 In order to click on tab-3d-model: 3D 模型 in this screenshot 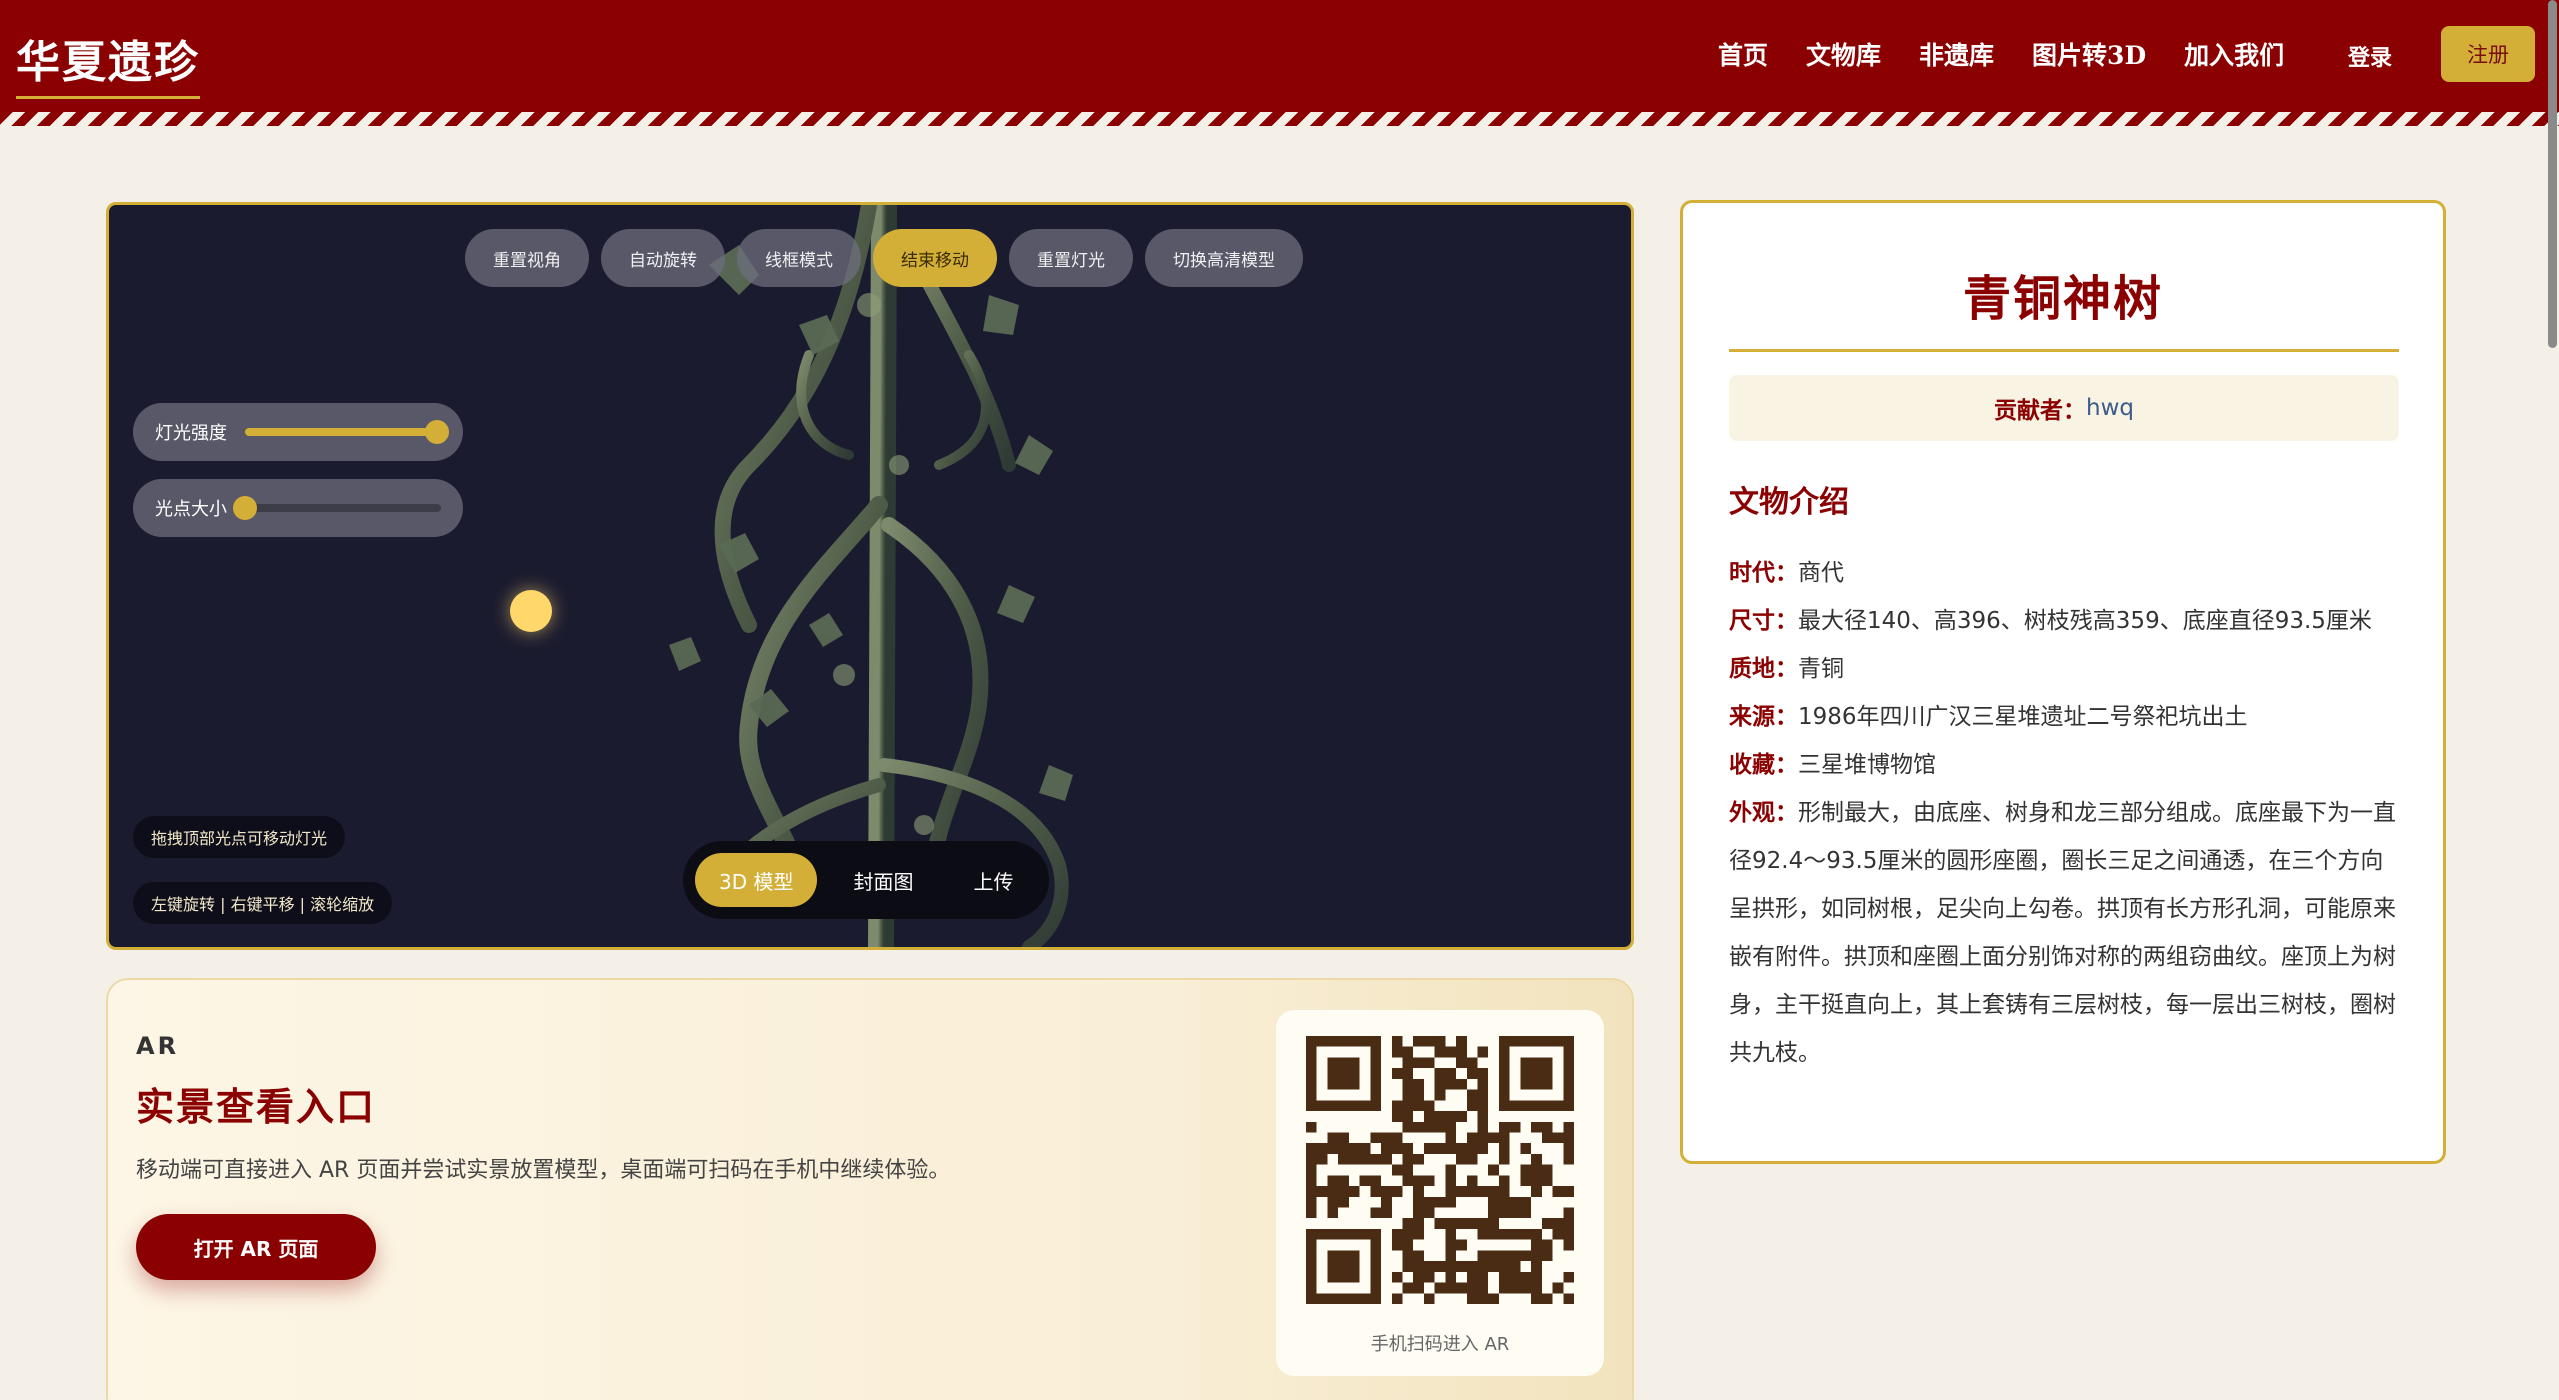, I will do `click(756, 880)`.